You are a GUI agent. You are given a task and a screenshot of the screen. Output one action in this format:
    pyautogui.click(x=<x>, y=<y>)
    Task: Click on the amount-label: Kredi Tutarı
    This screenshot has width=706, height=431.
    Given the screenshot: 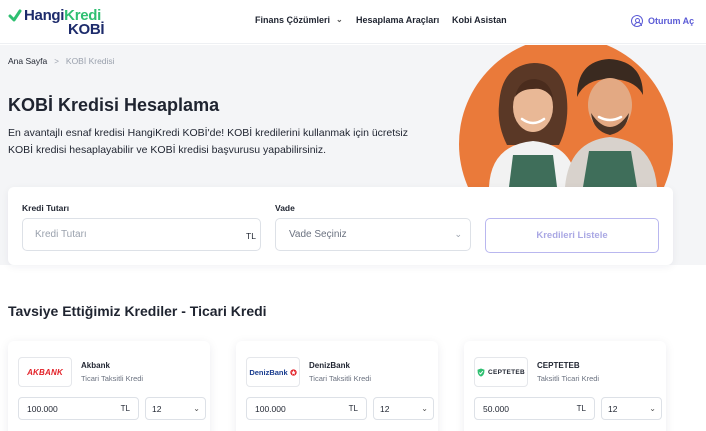 What is the action you would take?
    pyautogui.click(x=46, y=208)
    